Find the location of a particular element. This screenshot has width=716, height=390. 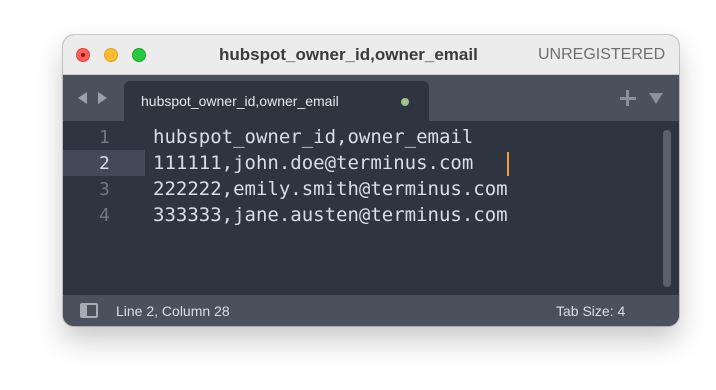

triangle-down-icon is located at coordinates (656, 98).